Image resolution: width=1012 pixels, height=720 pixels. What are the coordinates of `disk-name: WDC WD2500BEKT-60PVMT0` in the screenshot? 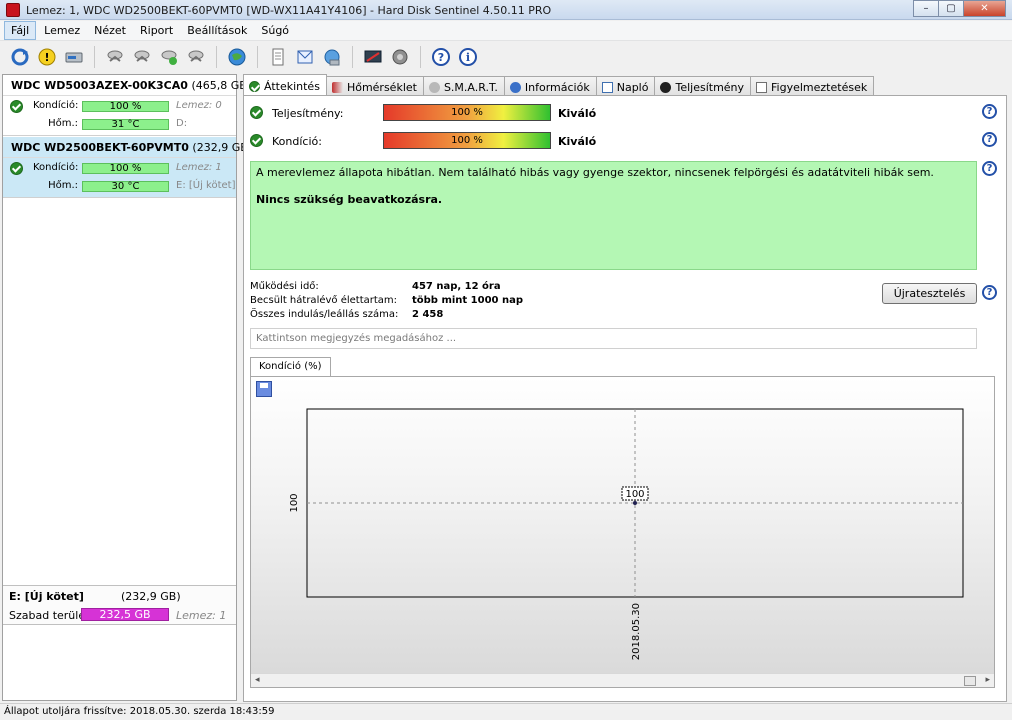 It's located at (100, 147).